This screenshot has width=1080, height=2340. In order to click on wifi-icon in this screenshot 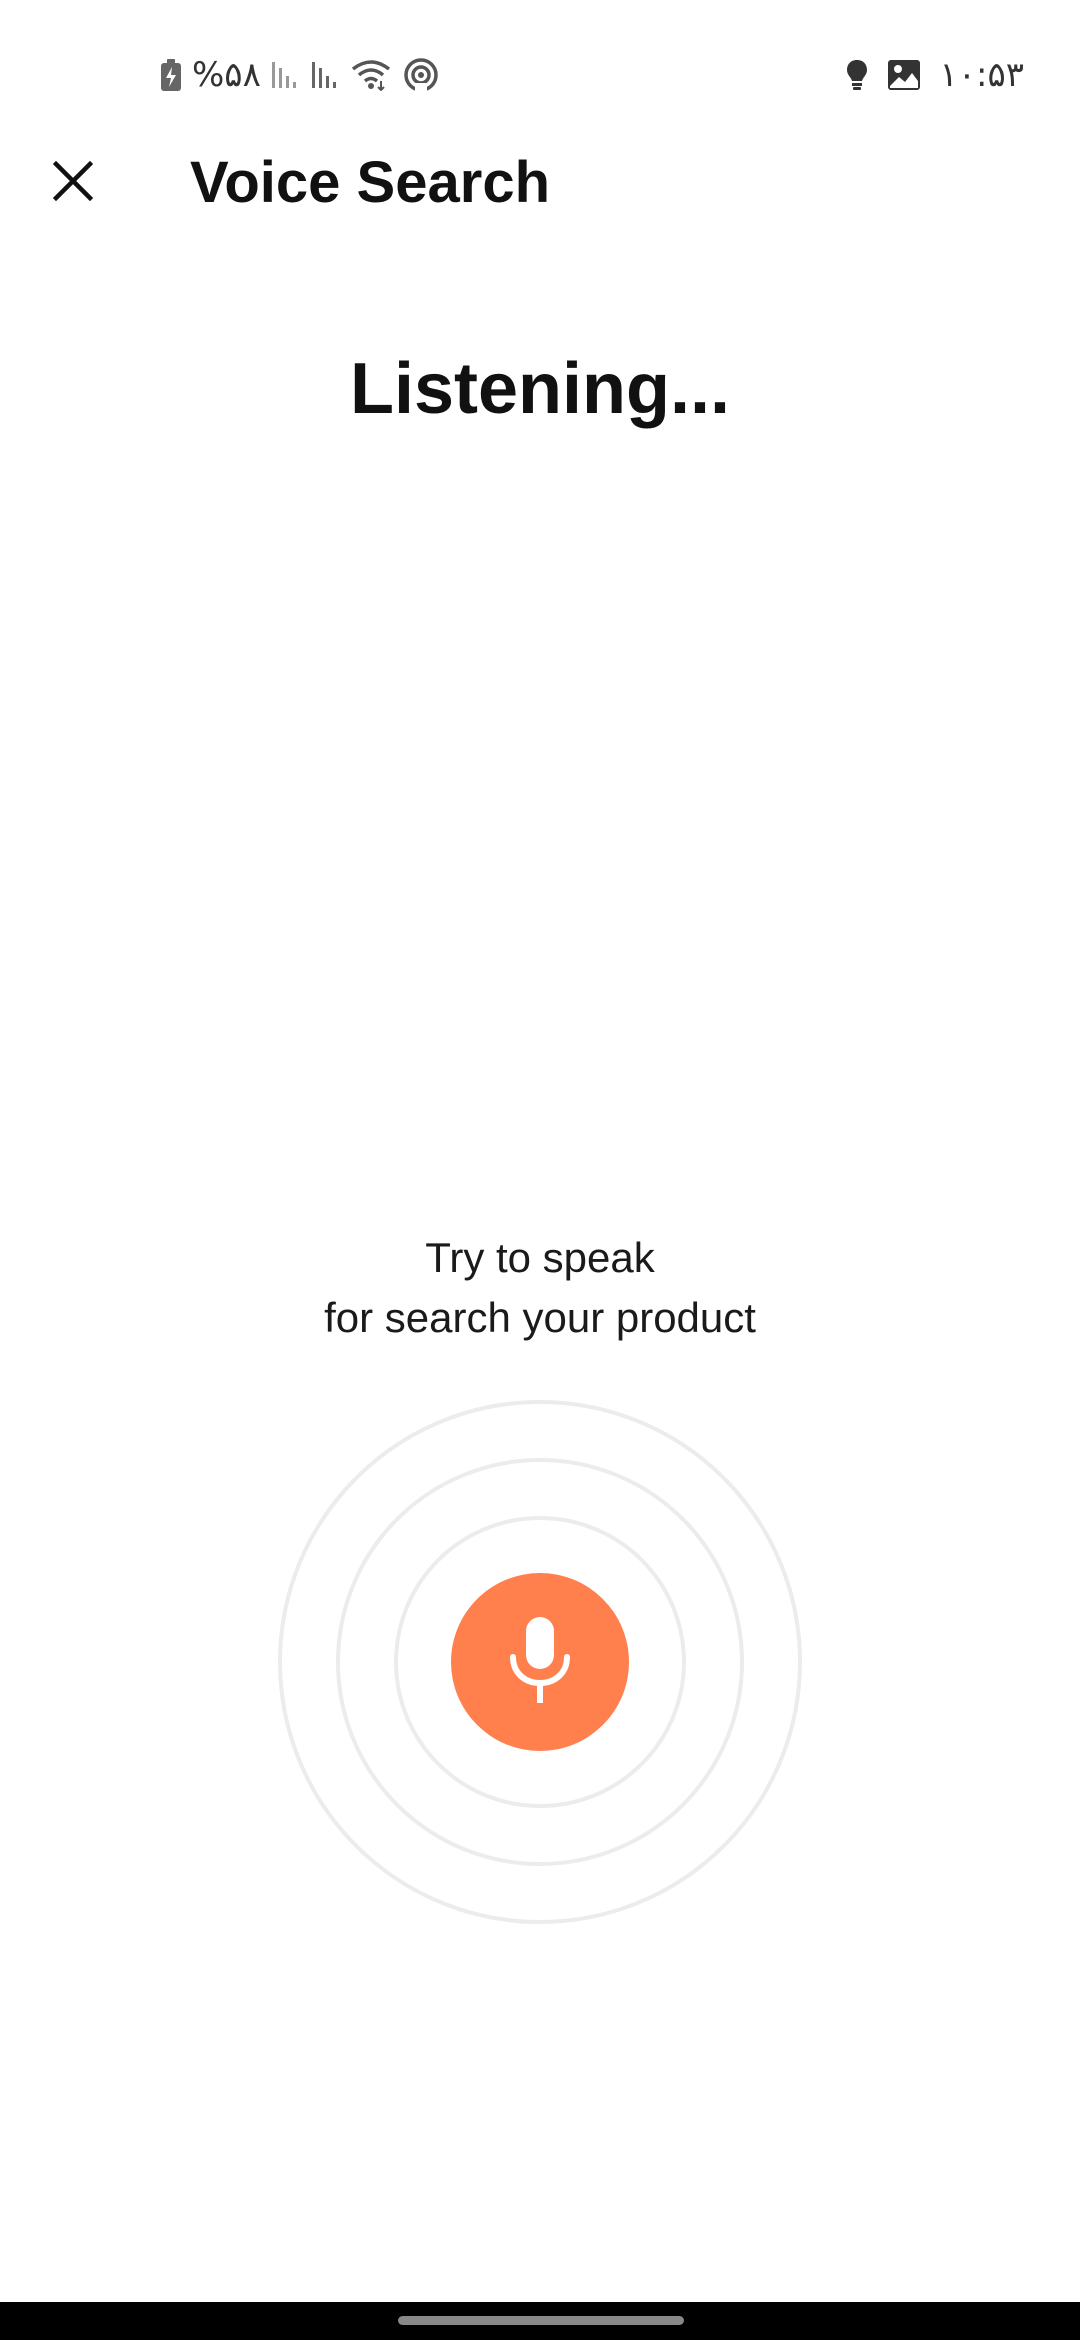, I will do `click(371, 75)`.